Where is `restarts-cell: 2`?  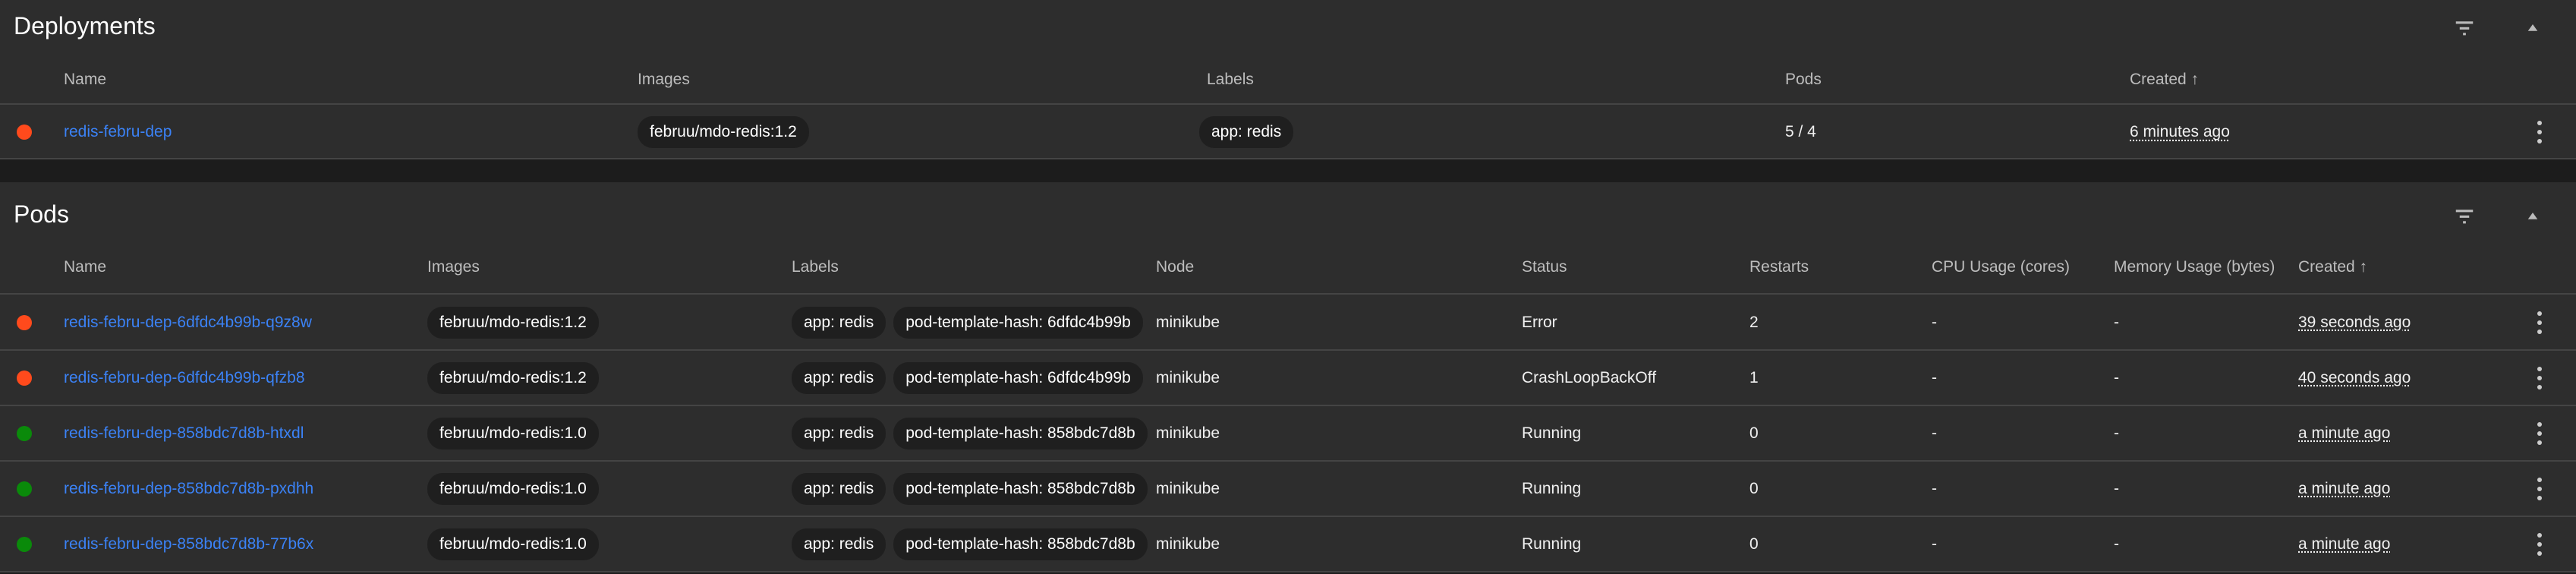
restarts-cell: 2 is located at coordinates (1754, 322).